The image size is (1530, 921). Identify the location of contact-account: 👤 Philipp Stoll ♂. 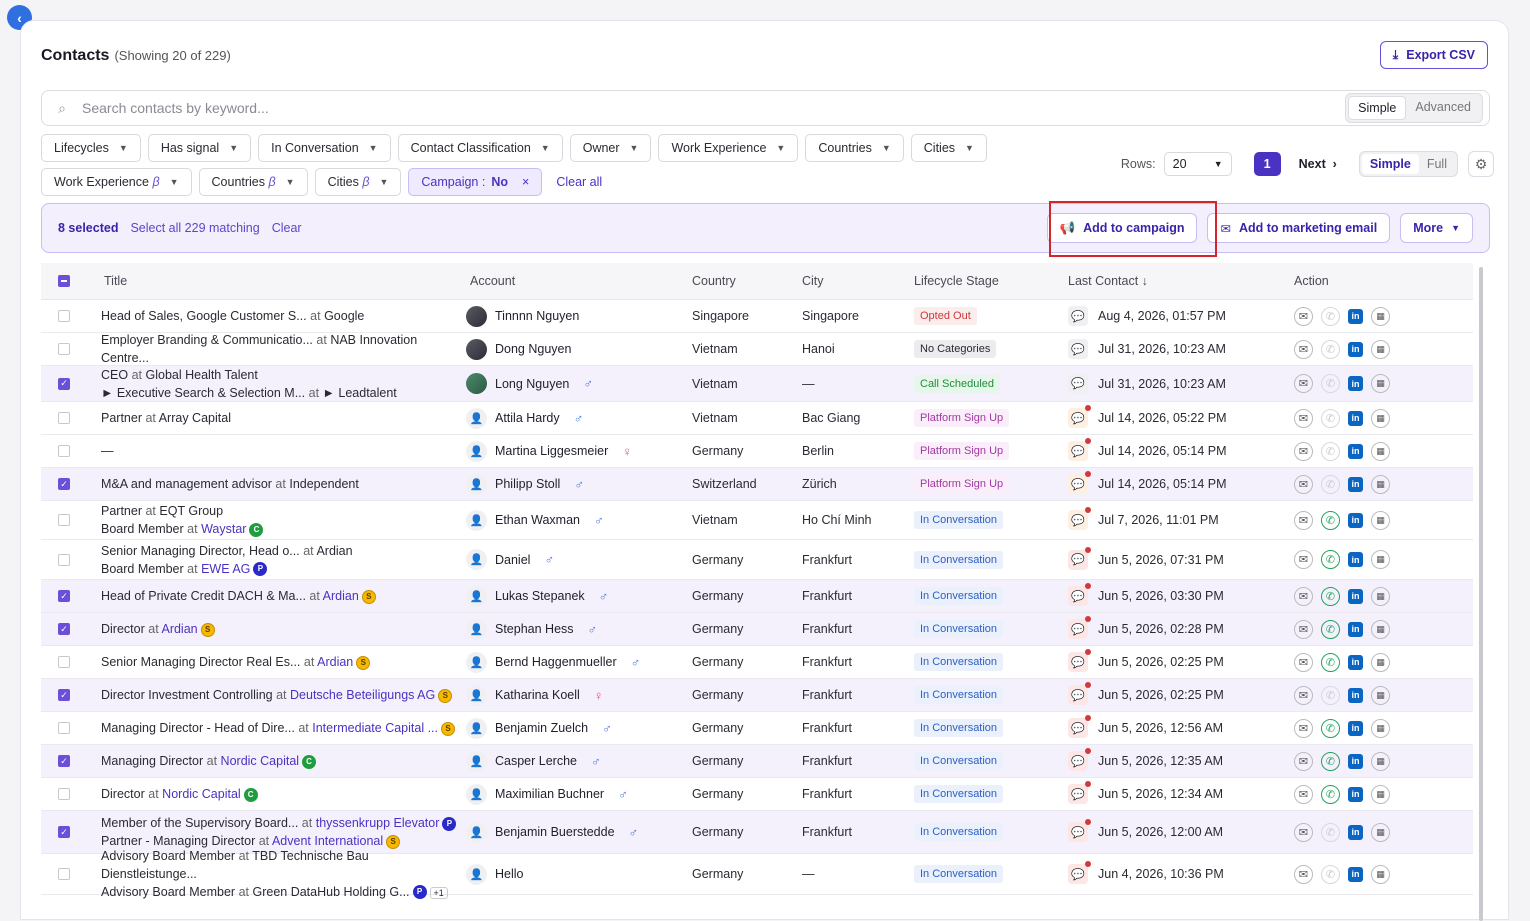
(579, 484).